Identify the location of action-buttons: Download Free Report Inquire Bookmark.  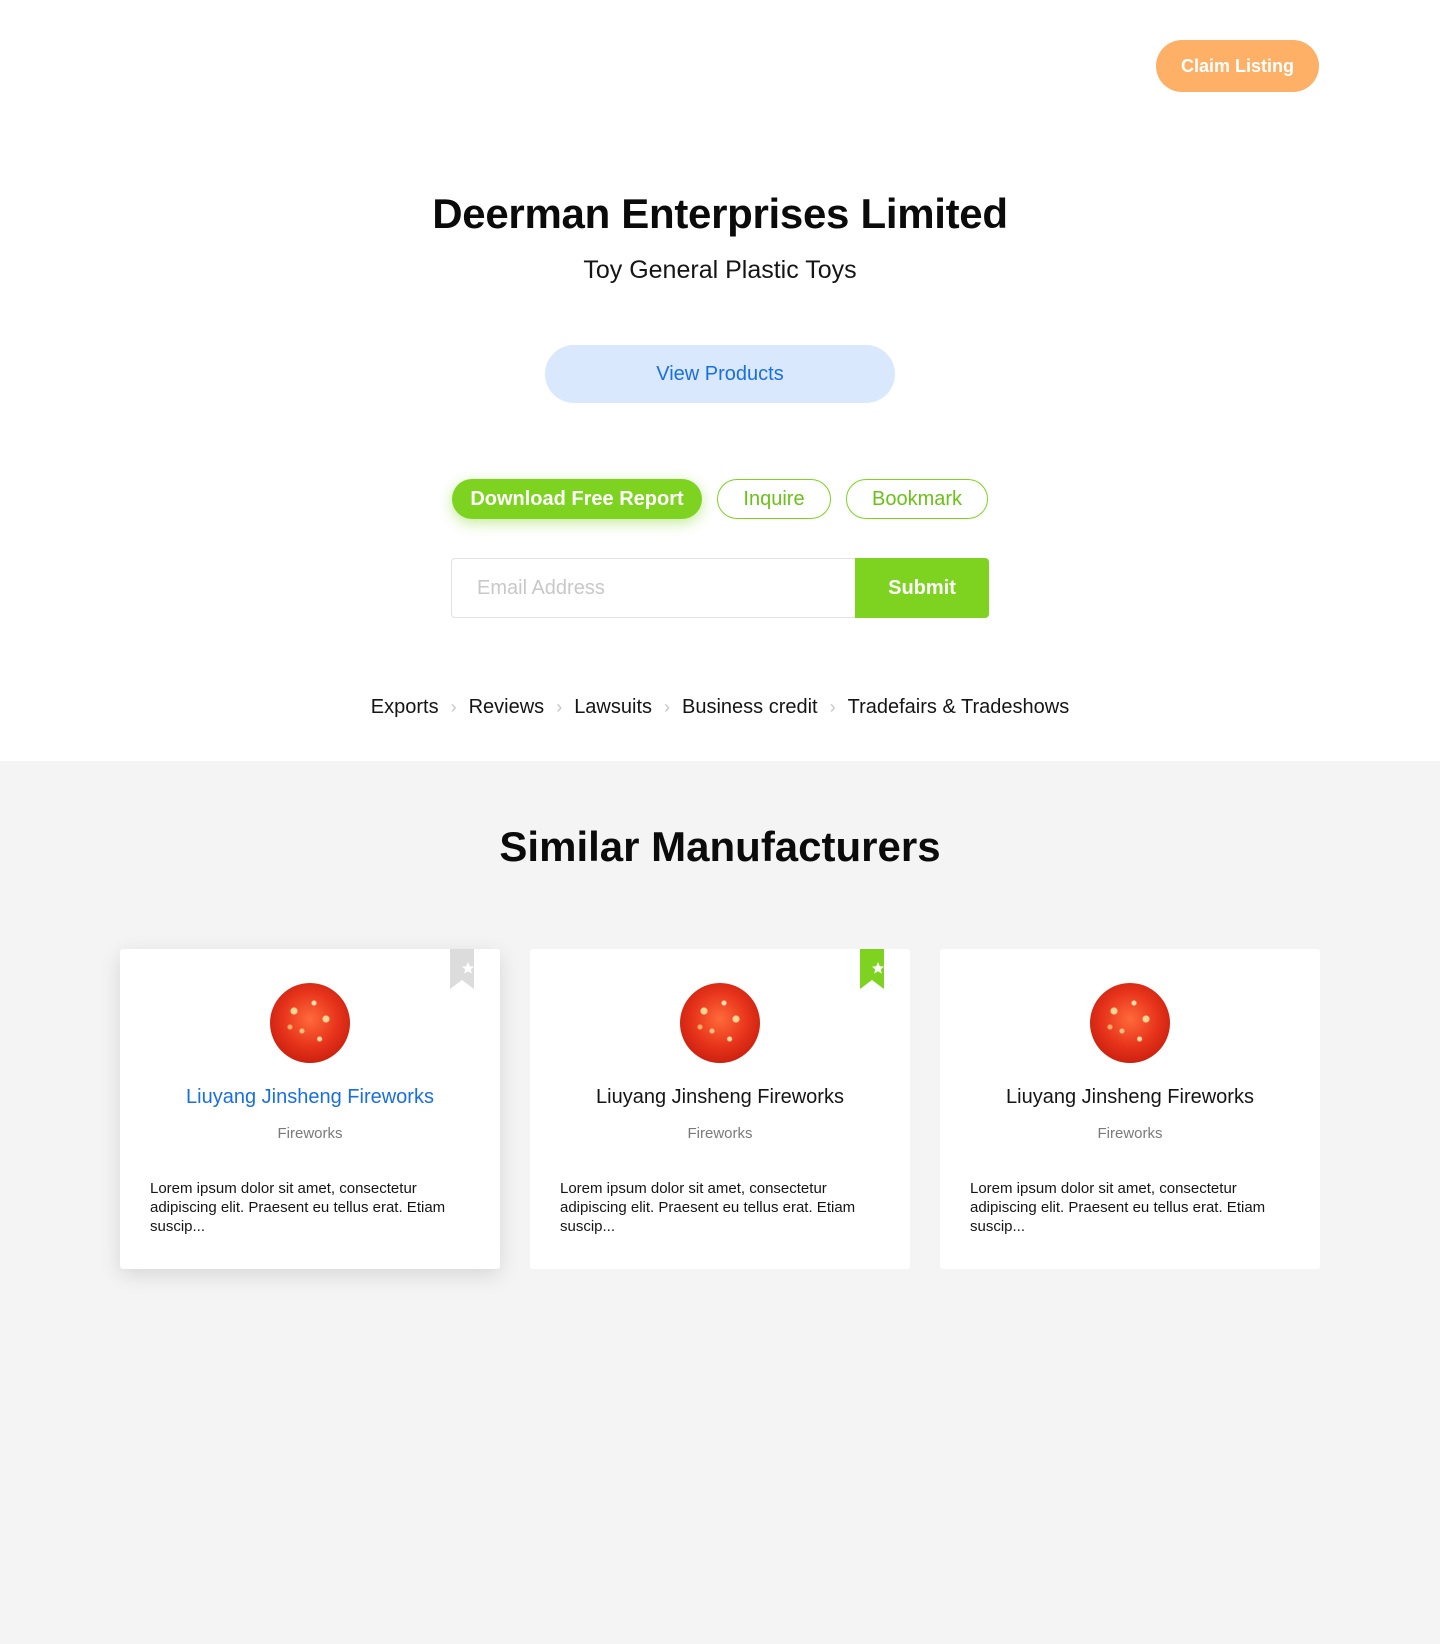
(720, 499).